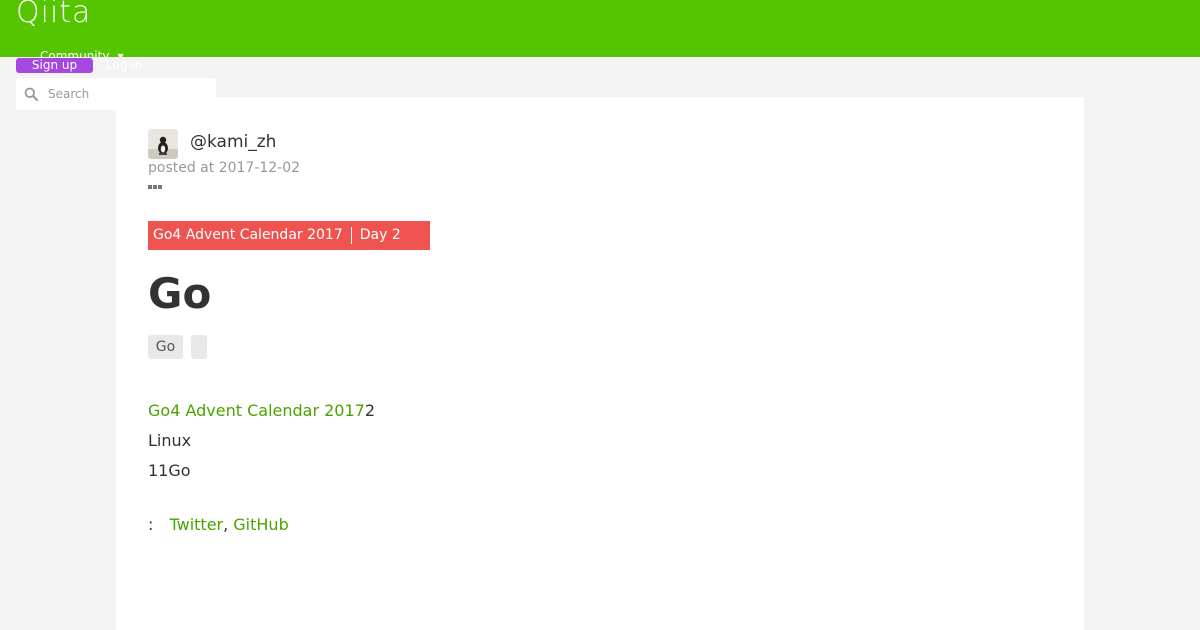  I want to click on global-header: Qiita, so click(600, 28).